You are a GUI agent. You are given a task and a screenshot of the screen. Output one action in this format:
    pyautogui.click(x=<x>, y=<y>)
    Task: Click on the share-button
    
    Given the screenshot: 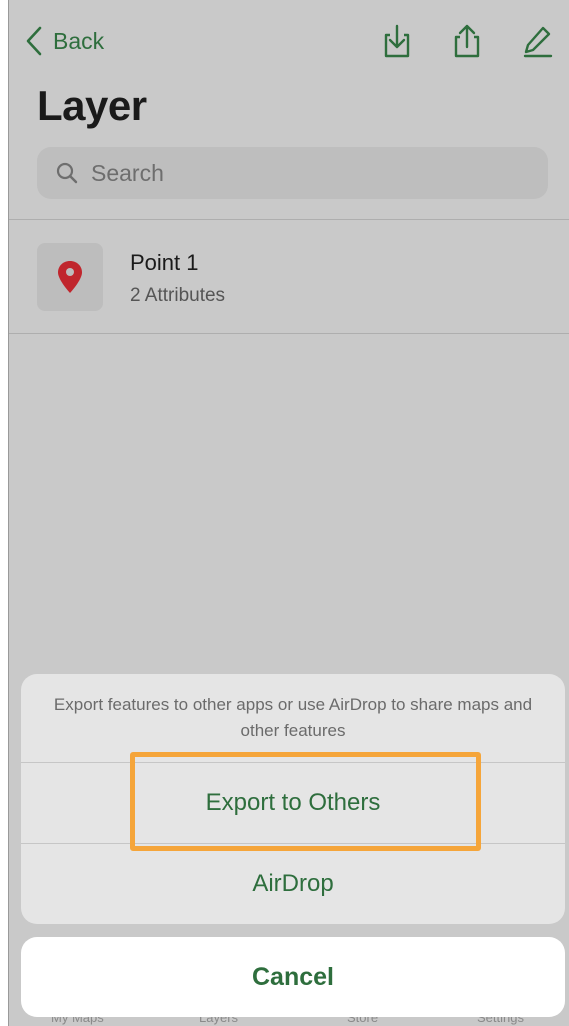 What is the action you would take?
    pyautogui.click(x=467, y=41)
    